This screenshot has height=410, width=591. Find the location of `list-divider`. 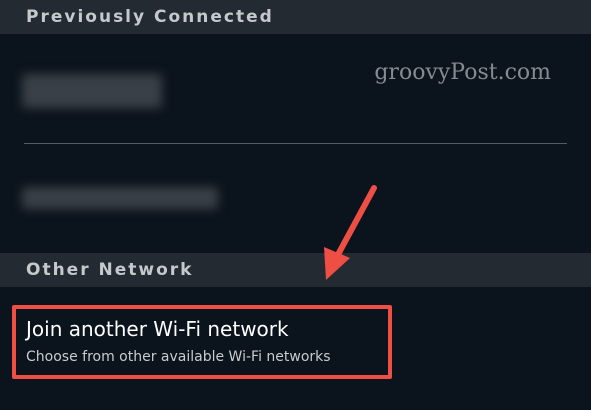

list-divider is located at coordinates (295, 143).